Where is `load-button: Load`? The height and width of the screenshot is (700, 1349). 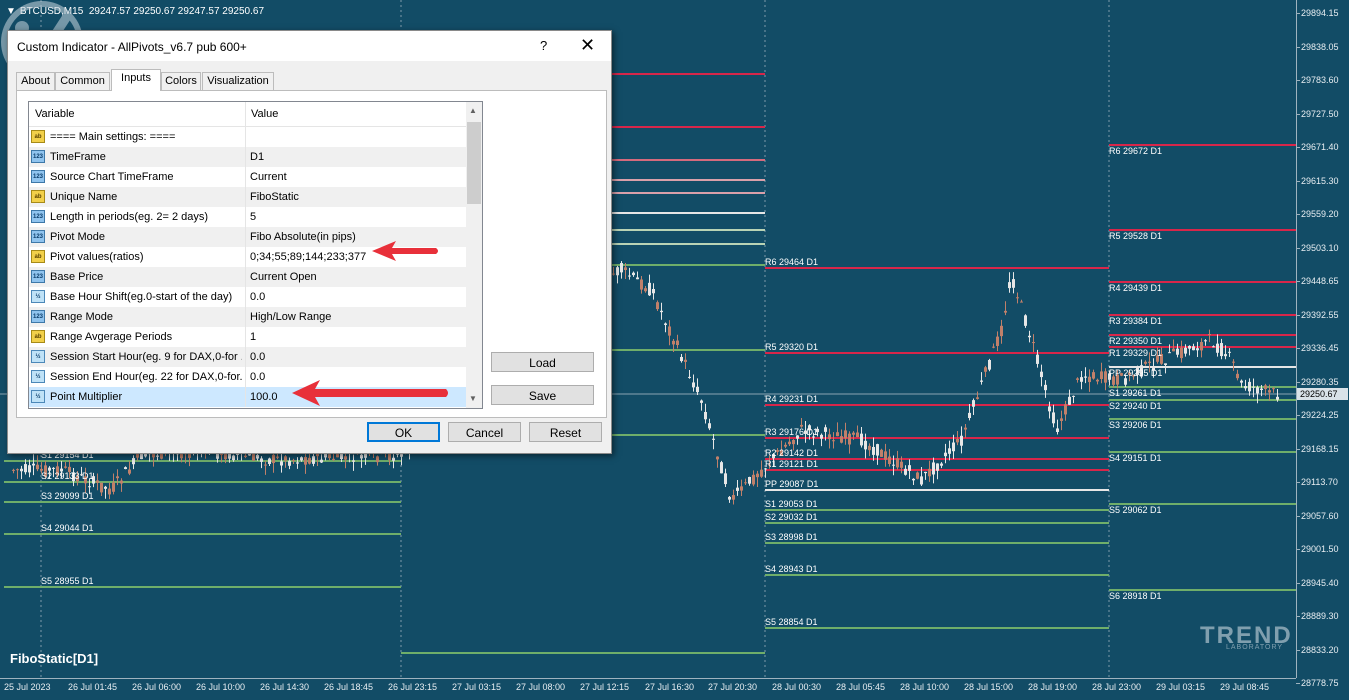
load-button: Load is located at coordinates (542, 362).